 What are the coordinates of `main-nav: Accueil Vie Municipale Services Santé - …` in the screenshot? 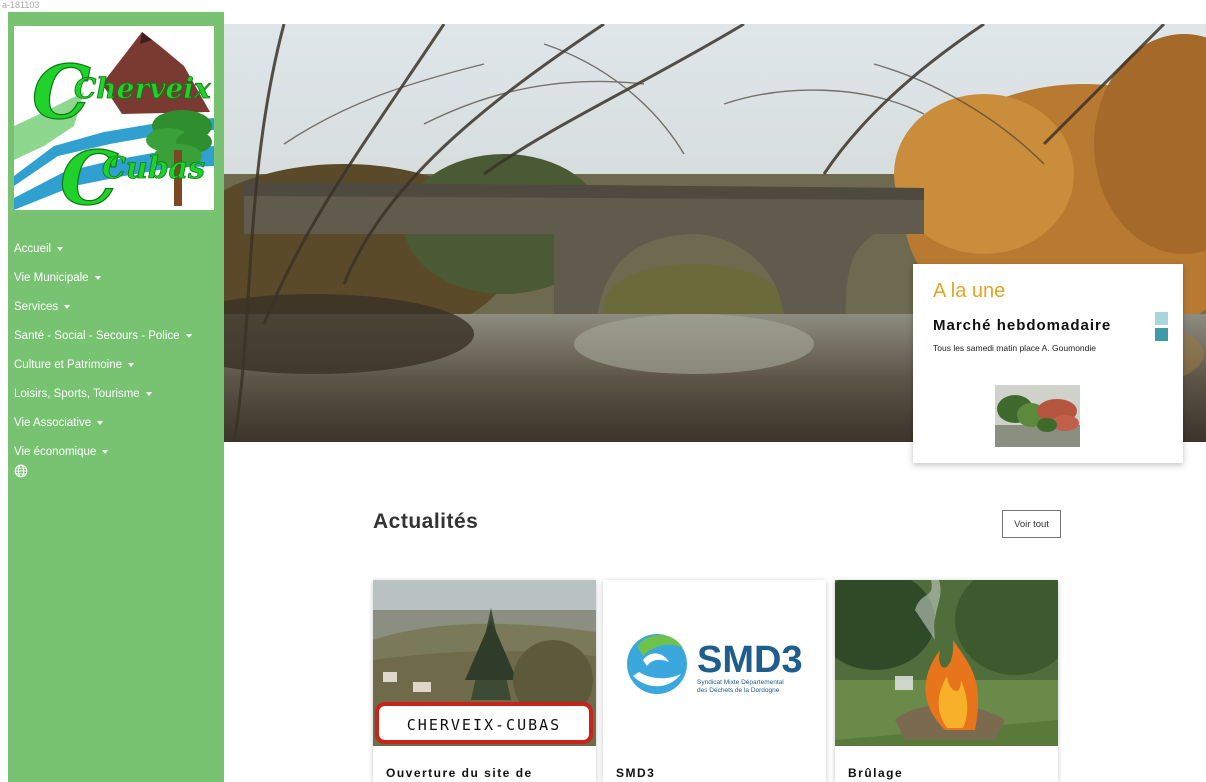 It's located at (103, 350).